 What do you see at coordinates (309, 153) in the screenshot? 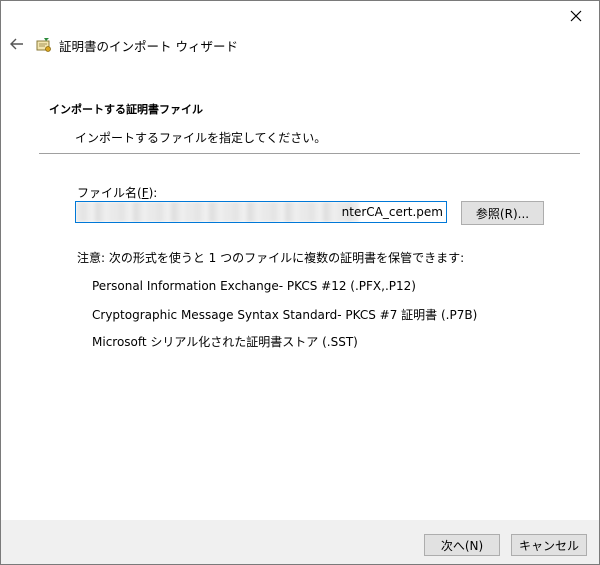
I see `divider` at bounding box center [309, 153].